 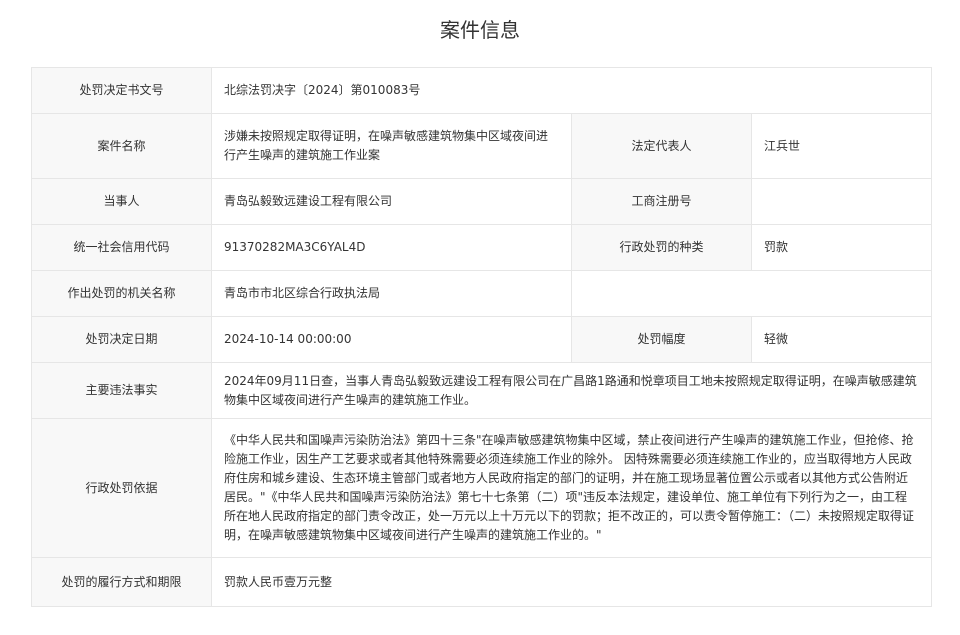 I want to click on penalty-type-value: 罚款, so click(x=841, y=247).